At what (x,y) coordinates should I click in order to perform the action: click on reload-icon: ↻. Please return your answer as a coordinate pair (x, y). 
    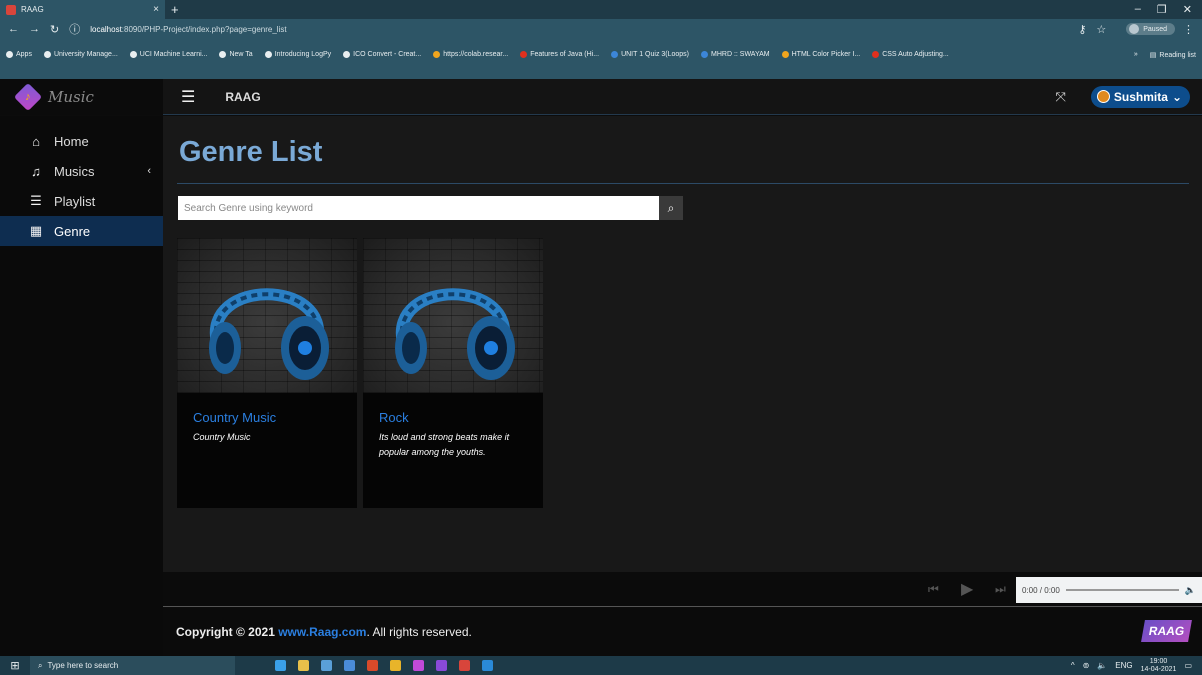
    Looking at the image, I should click on (54, 29).